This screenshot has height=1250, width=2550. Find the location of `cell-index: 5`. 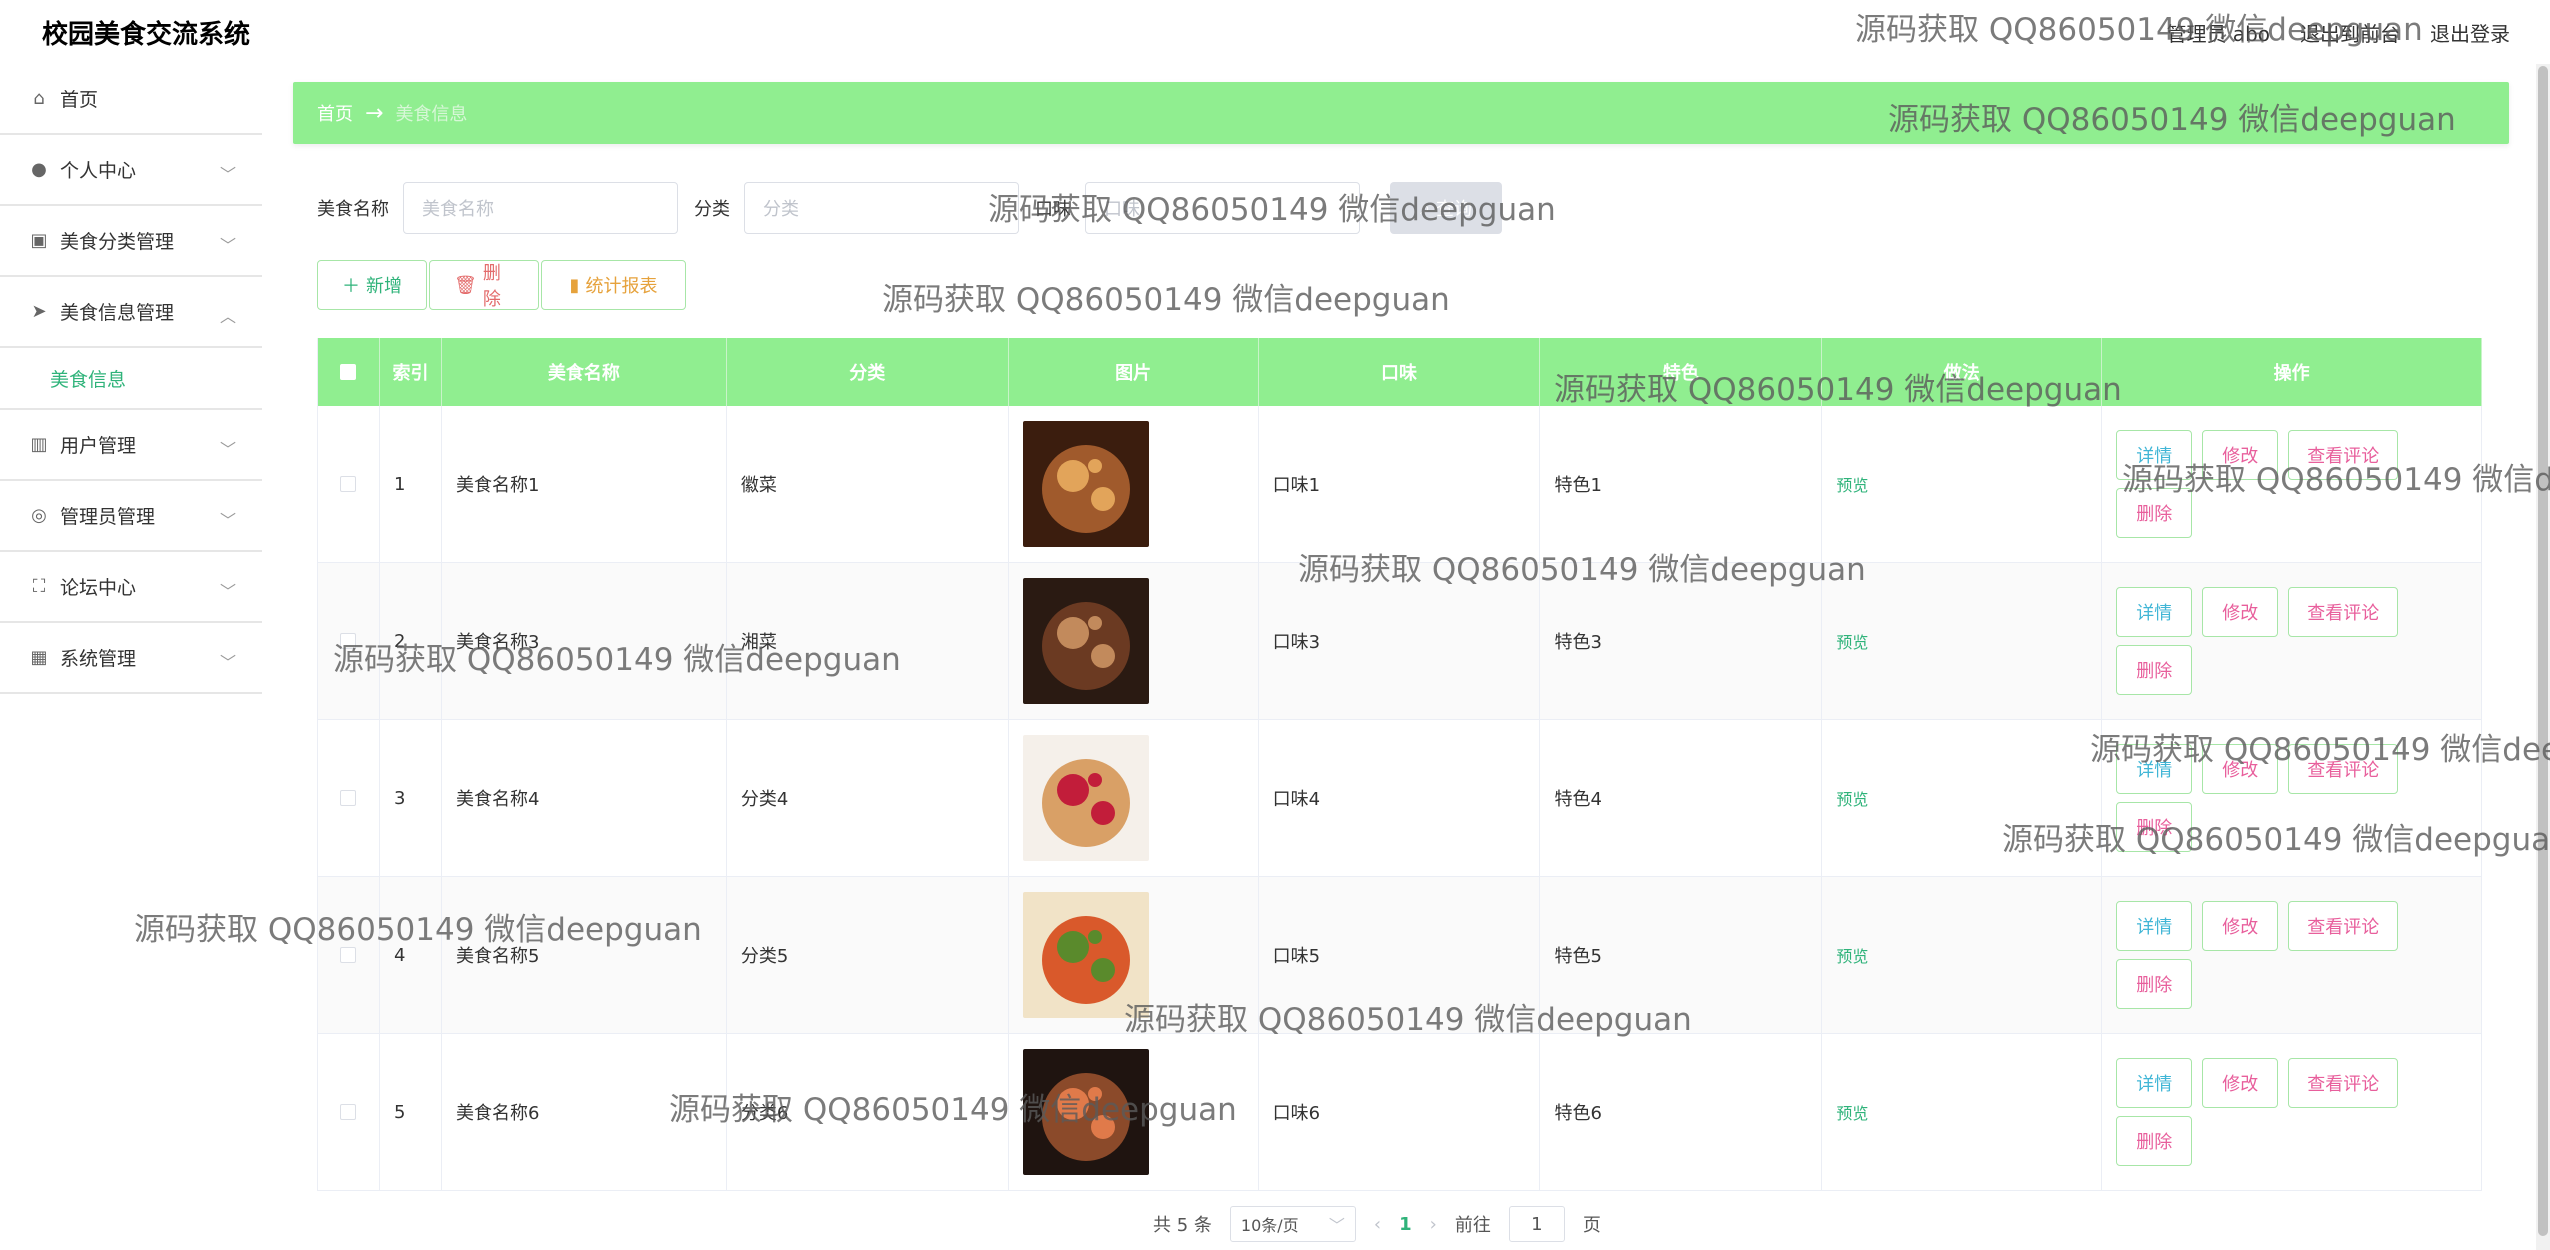

cell-index: 5 is located at coordinates (411, 1112).